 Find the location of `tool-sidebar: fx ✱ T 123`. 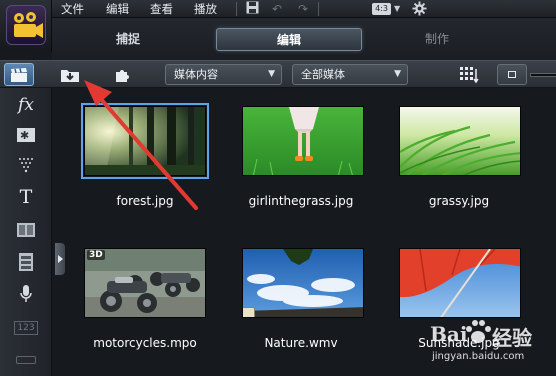

tool-sidebar: fx ✱ T 123 is located at coordinates (26, 232).